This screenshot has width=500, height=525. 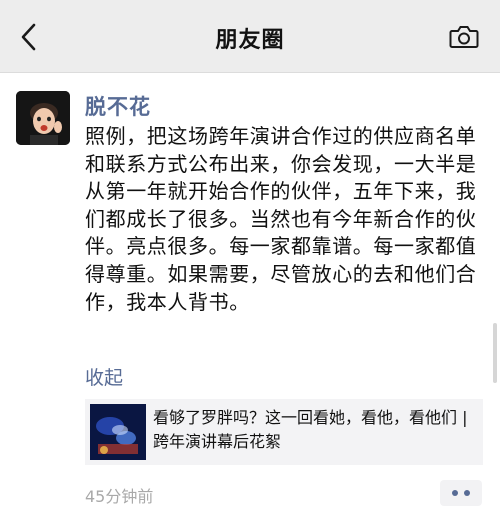 What do you see at coordinates (310, 429) in the screenshot?
I see `shared-link-title: 看够了罗胖吗？这一回看她，看他，看他们 | 跨年演讲幕后花絮` at bounding box center [310, 429].